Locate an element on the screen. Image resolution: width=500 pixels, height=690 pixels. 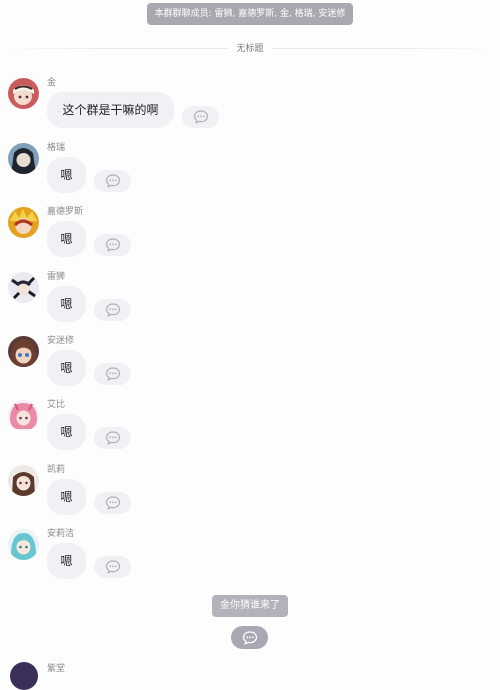
system-note: 金你猜谁来了 is located at coordinates (250, 606).